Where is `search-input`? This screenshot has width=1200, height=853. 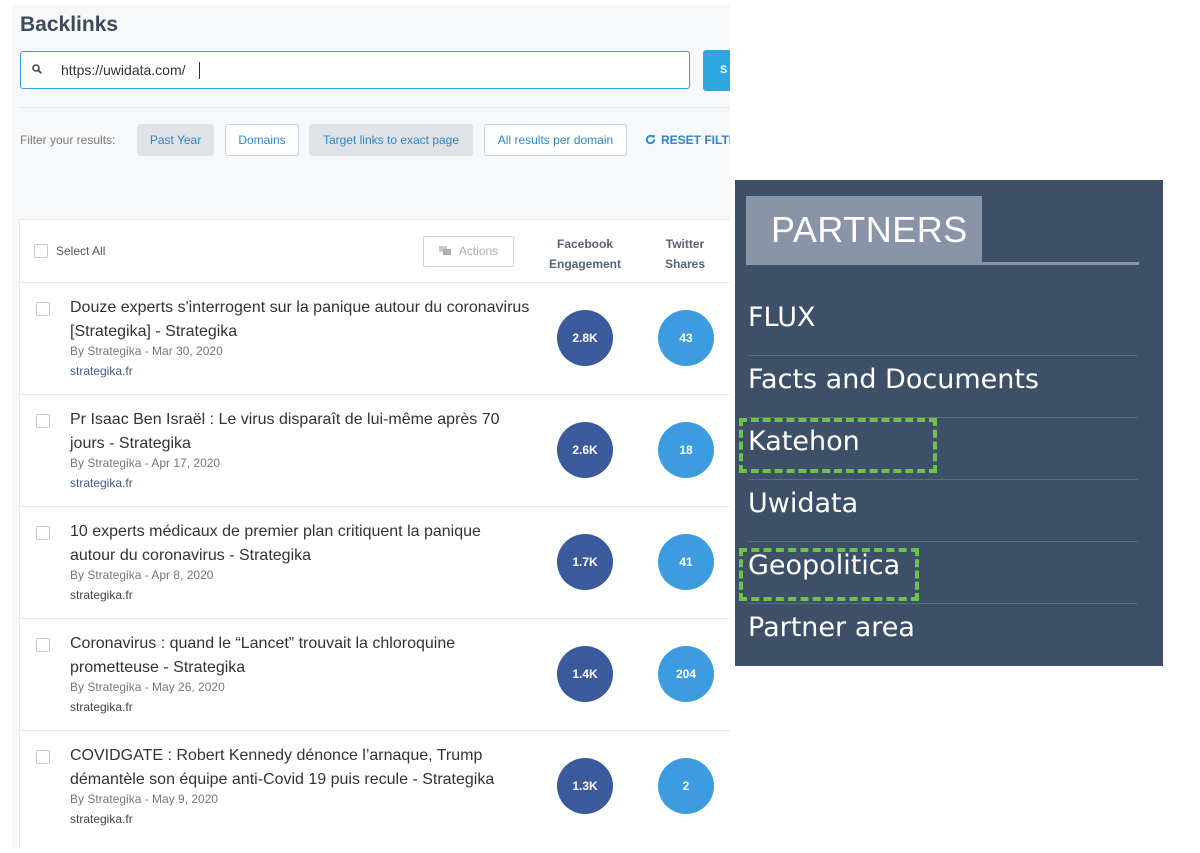
search-input is located at coordinates (361, 70).